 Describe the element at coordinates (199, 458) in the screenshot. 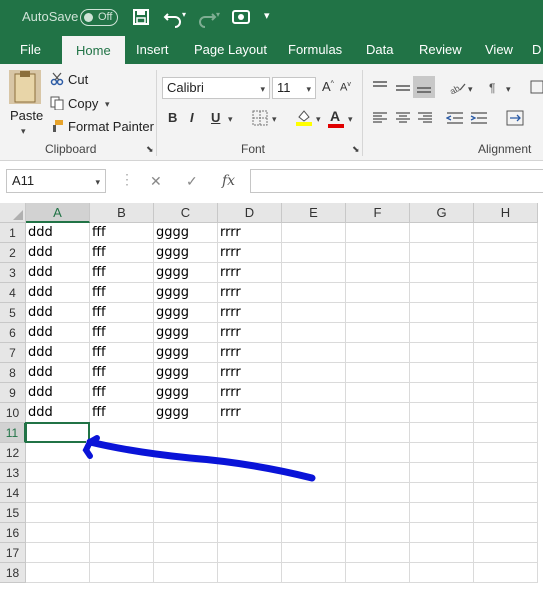

I see `annotation-arrow` at that location.